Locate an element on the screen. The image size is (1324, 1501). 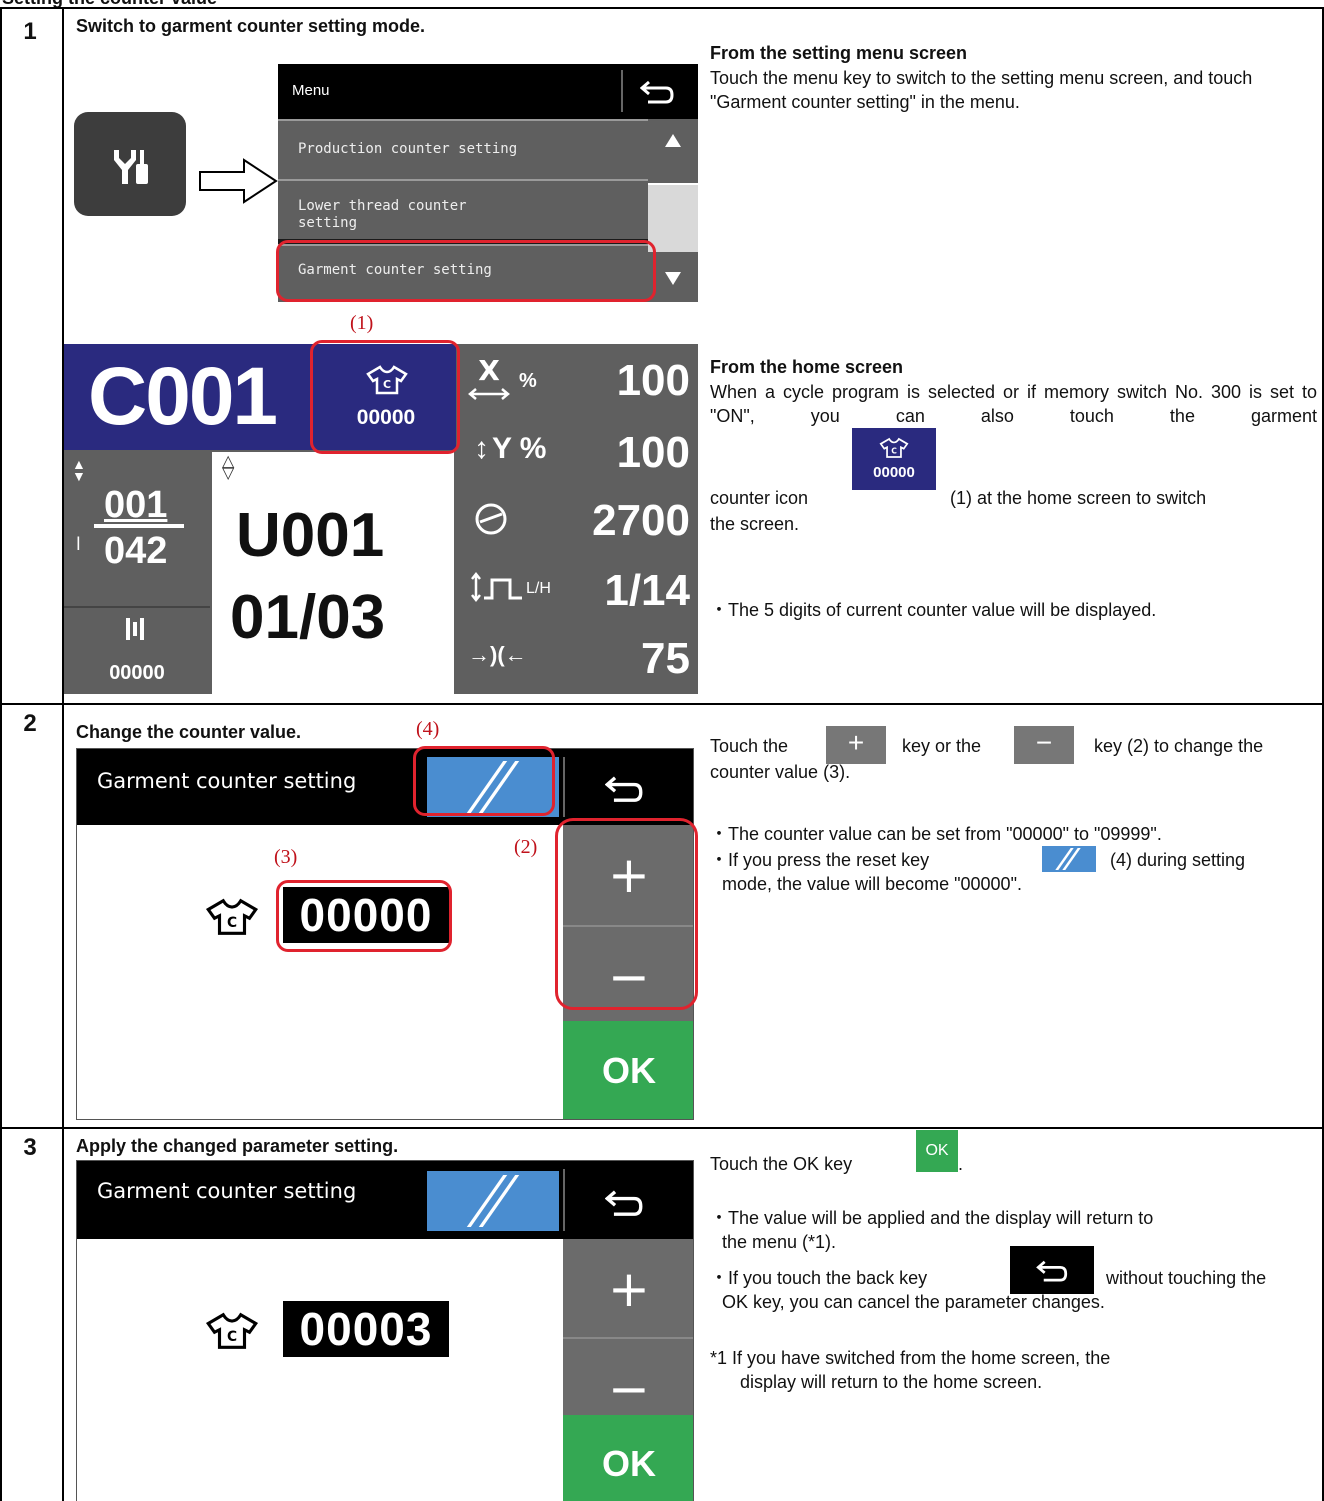
program-number: C001 is located at coordinates (183, 396).